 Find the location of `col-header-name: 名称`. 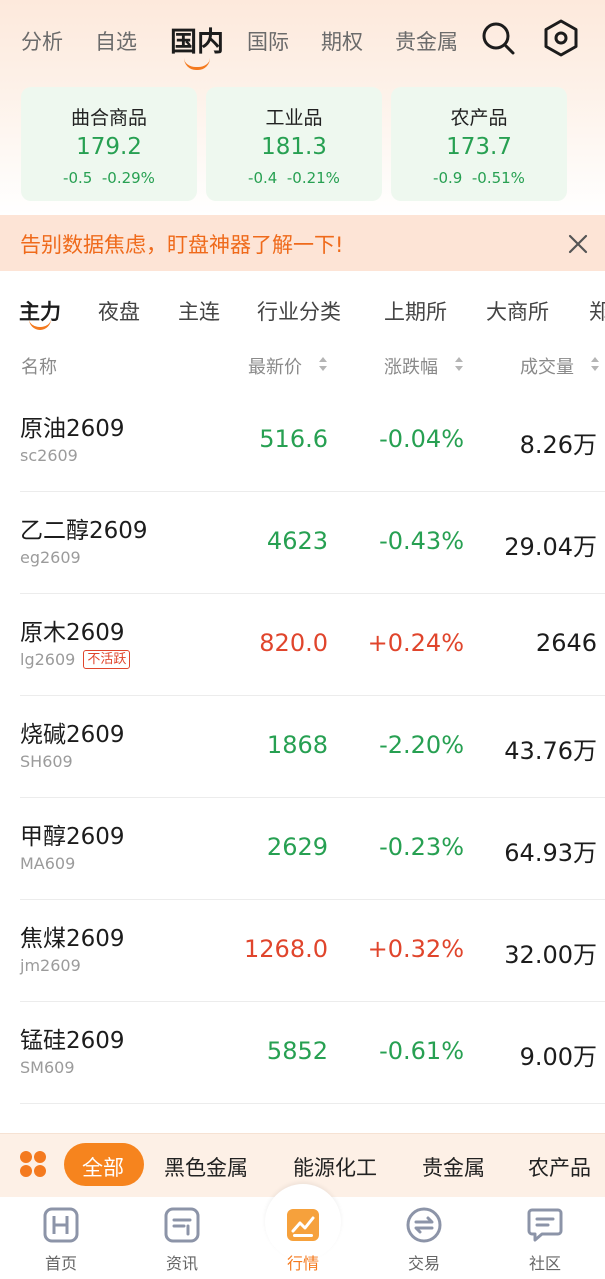

col-header-name: 名称 is located at coordinates (39, 367).